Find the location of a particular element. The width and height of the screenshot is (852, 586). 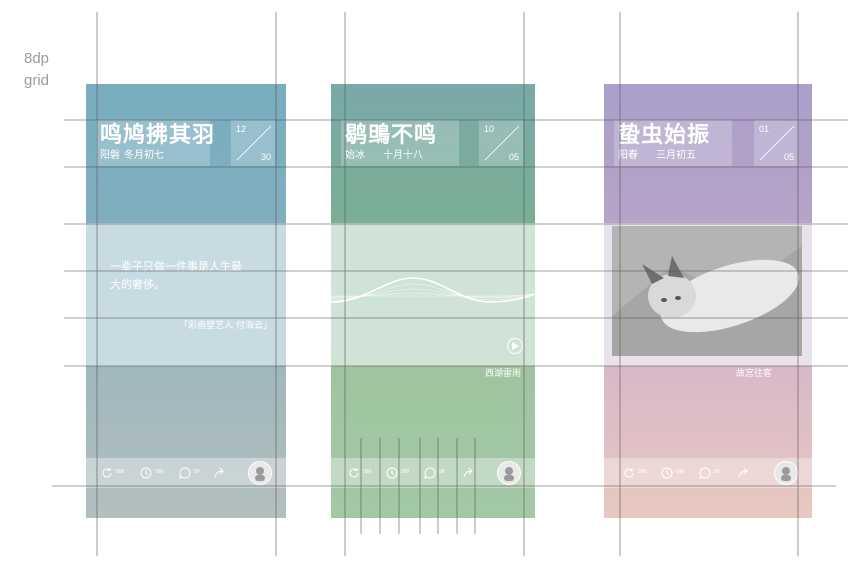

solar-term: 阳春 is located at coordinates (628, 155).